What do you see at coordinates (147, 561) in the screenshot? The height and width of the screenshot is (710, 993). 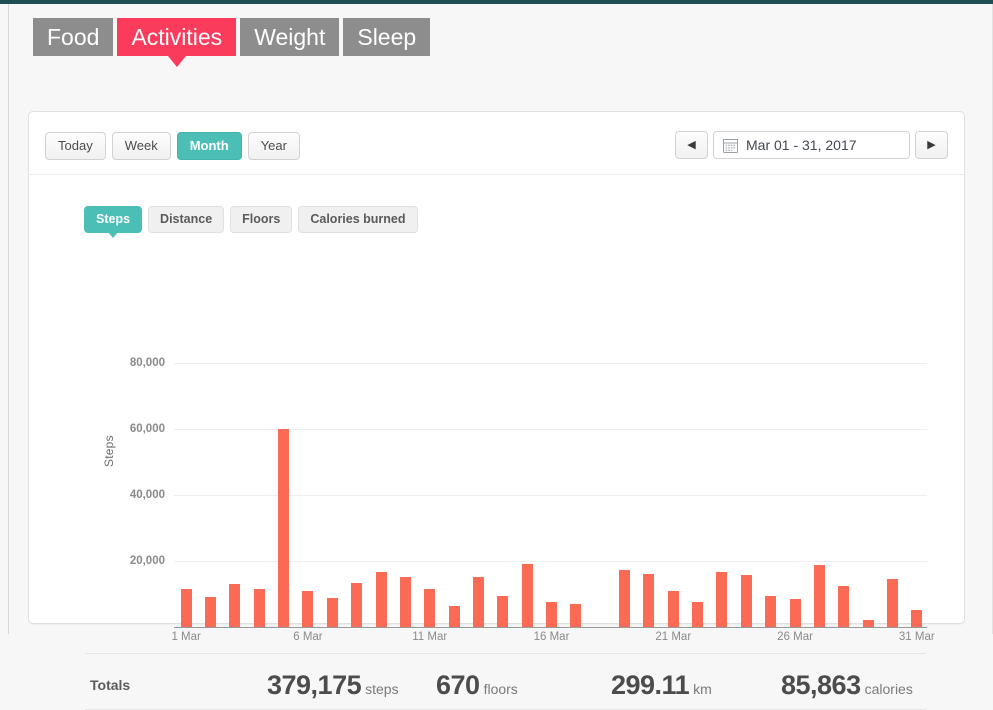 I see `y-axis-tick-label: 20,000` at bounding box center [147, 561].